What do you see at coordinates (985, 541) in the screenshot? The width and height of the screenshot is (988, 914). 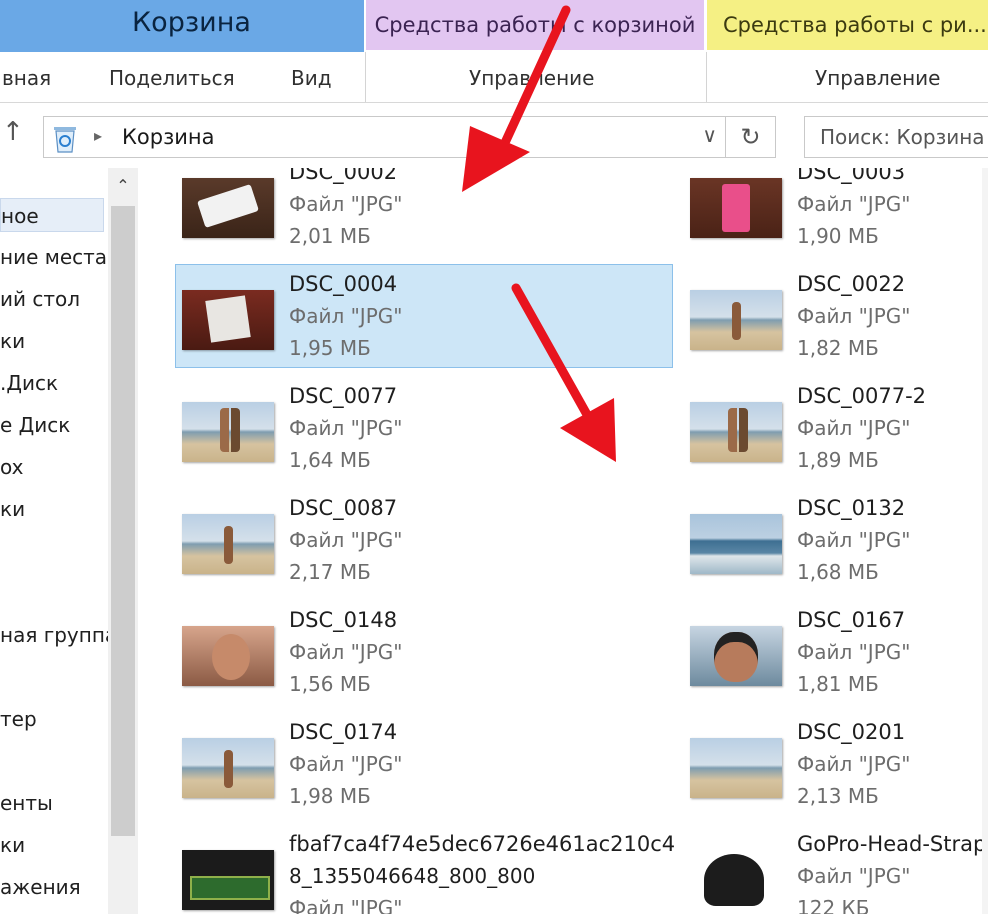 I see `file-list-scrollbar` at bounding box center [985, 541].